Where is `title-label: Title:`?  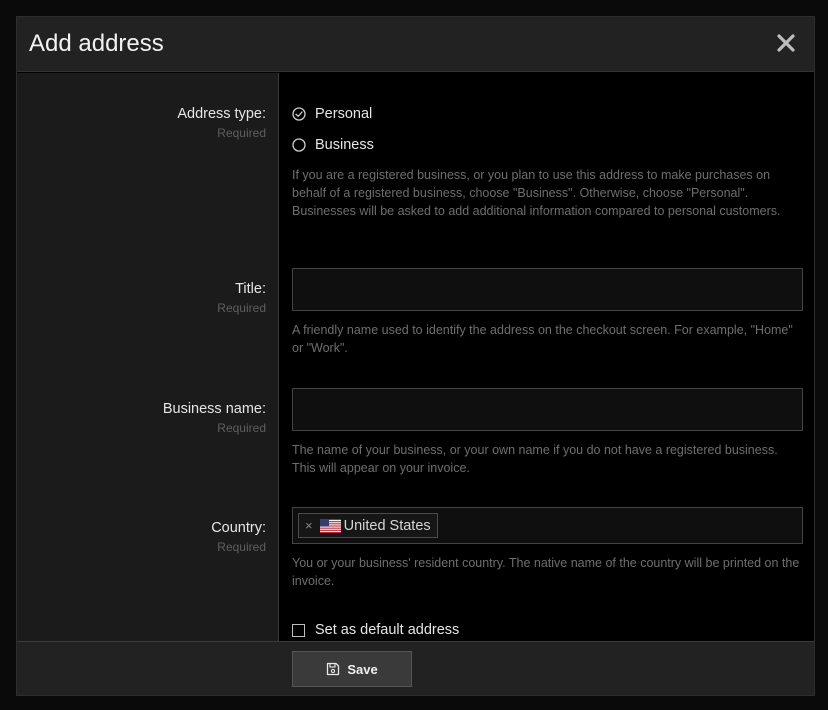
title-label: Title: is located at coordinates (250, 289).